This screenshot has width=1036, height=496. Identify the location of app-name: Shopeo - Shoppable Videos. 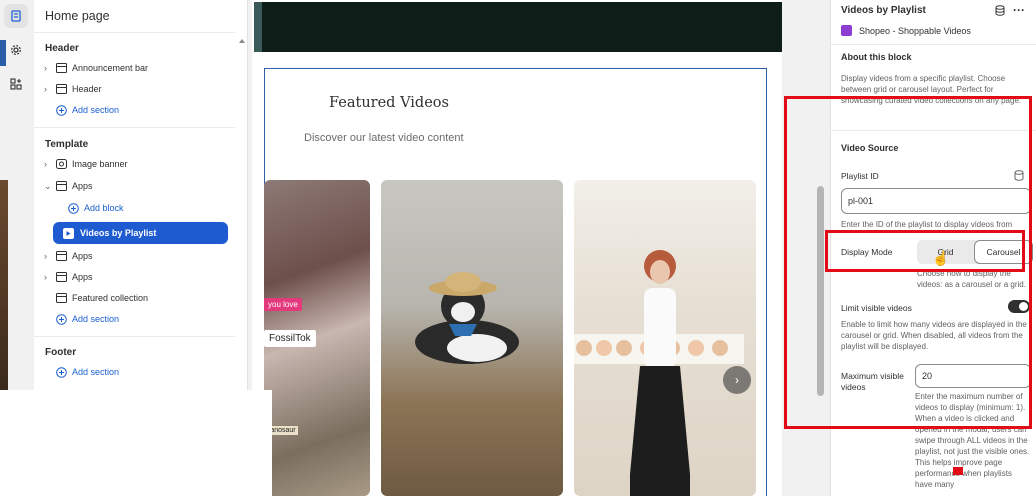
(915, 30).